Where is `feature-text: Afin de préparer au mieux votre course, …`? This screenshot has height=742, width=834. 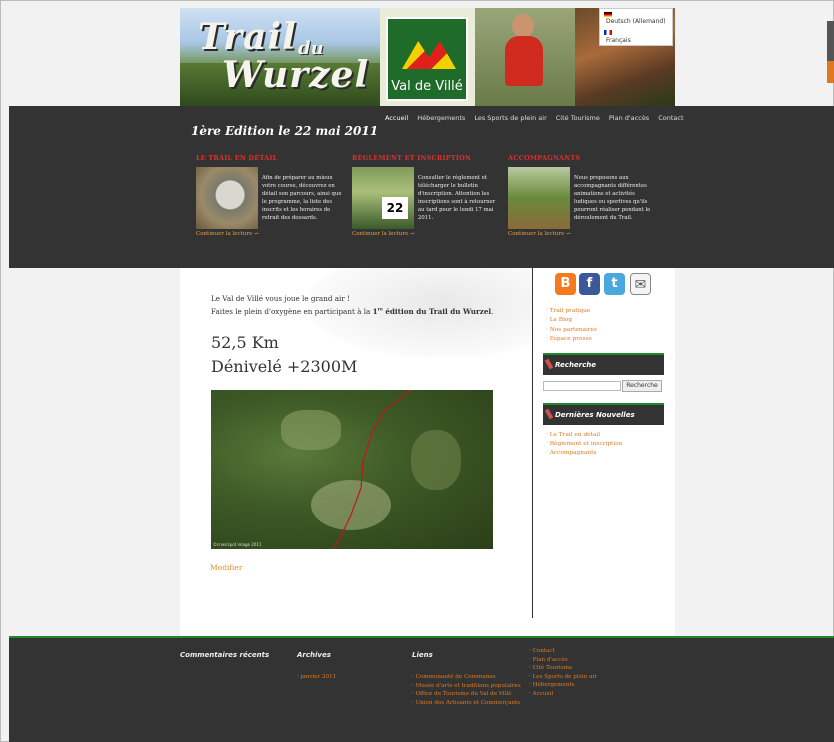
feature-text: Afin de préparer au mieux votre course, … is located at coordinates (302, 198).